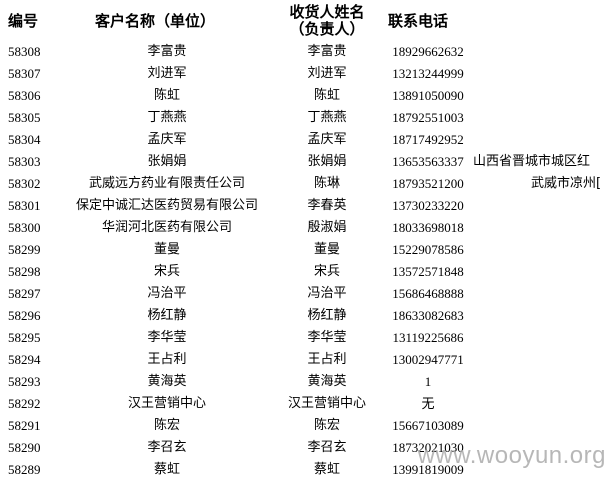  I want to click on cell-phone: 13730233220, so click(428, 205).